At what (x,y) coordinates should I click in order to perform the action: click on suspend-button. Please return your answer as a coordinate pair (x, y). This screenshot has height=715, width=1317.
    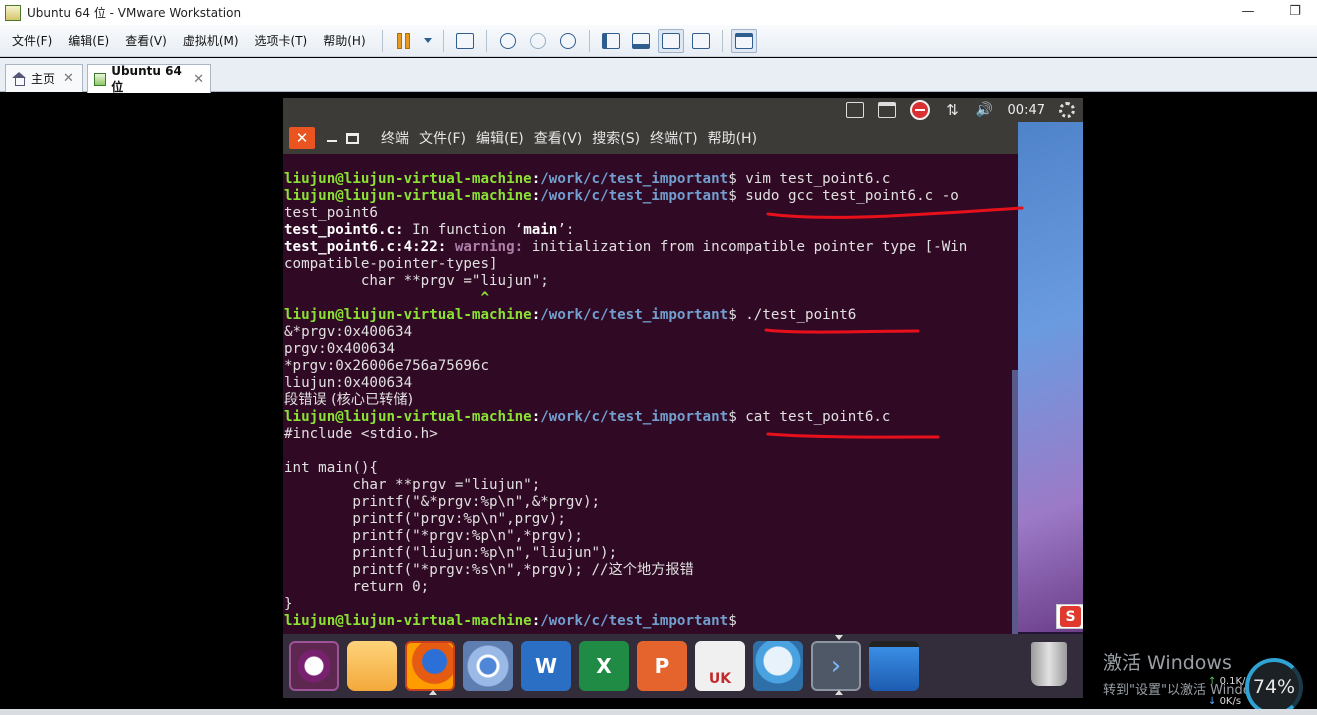
    Looking at the image, I should click on (404, 41).